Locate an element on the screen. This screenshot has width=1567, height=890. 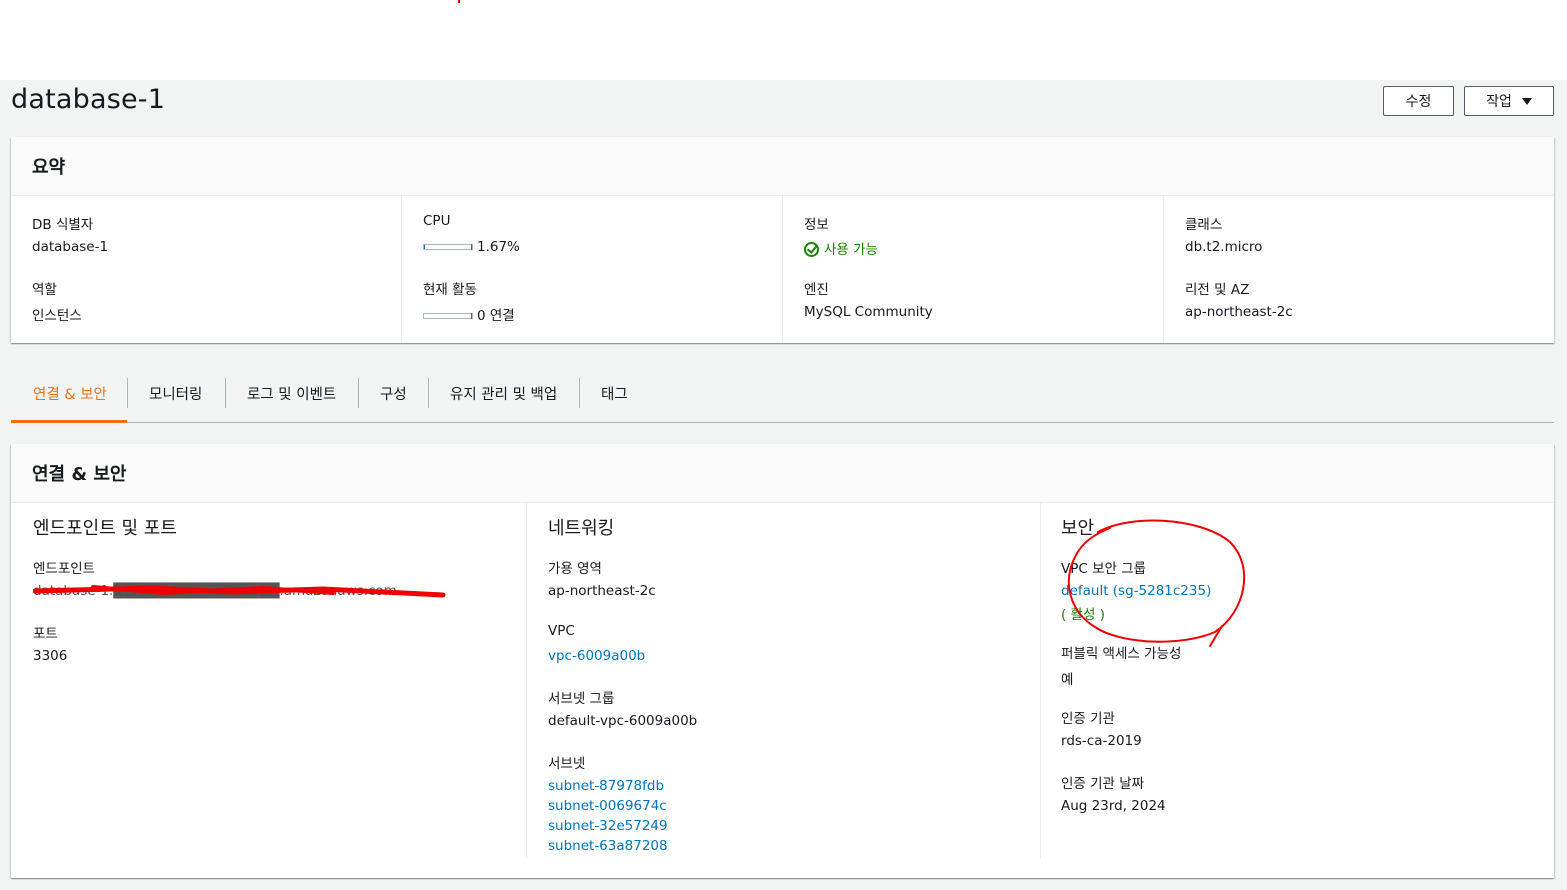
cpu-usage-bar is located at coordinates (448, 247).